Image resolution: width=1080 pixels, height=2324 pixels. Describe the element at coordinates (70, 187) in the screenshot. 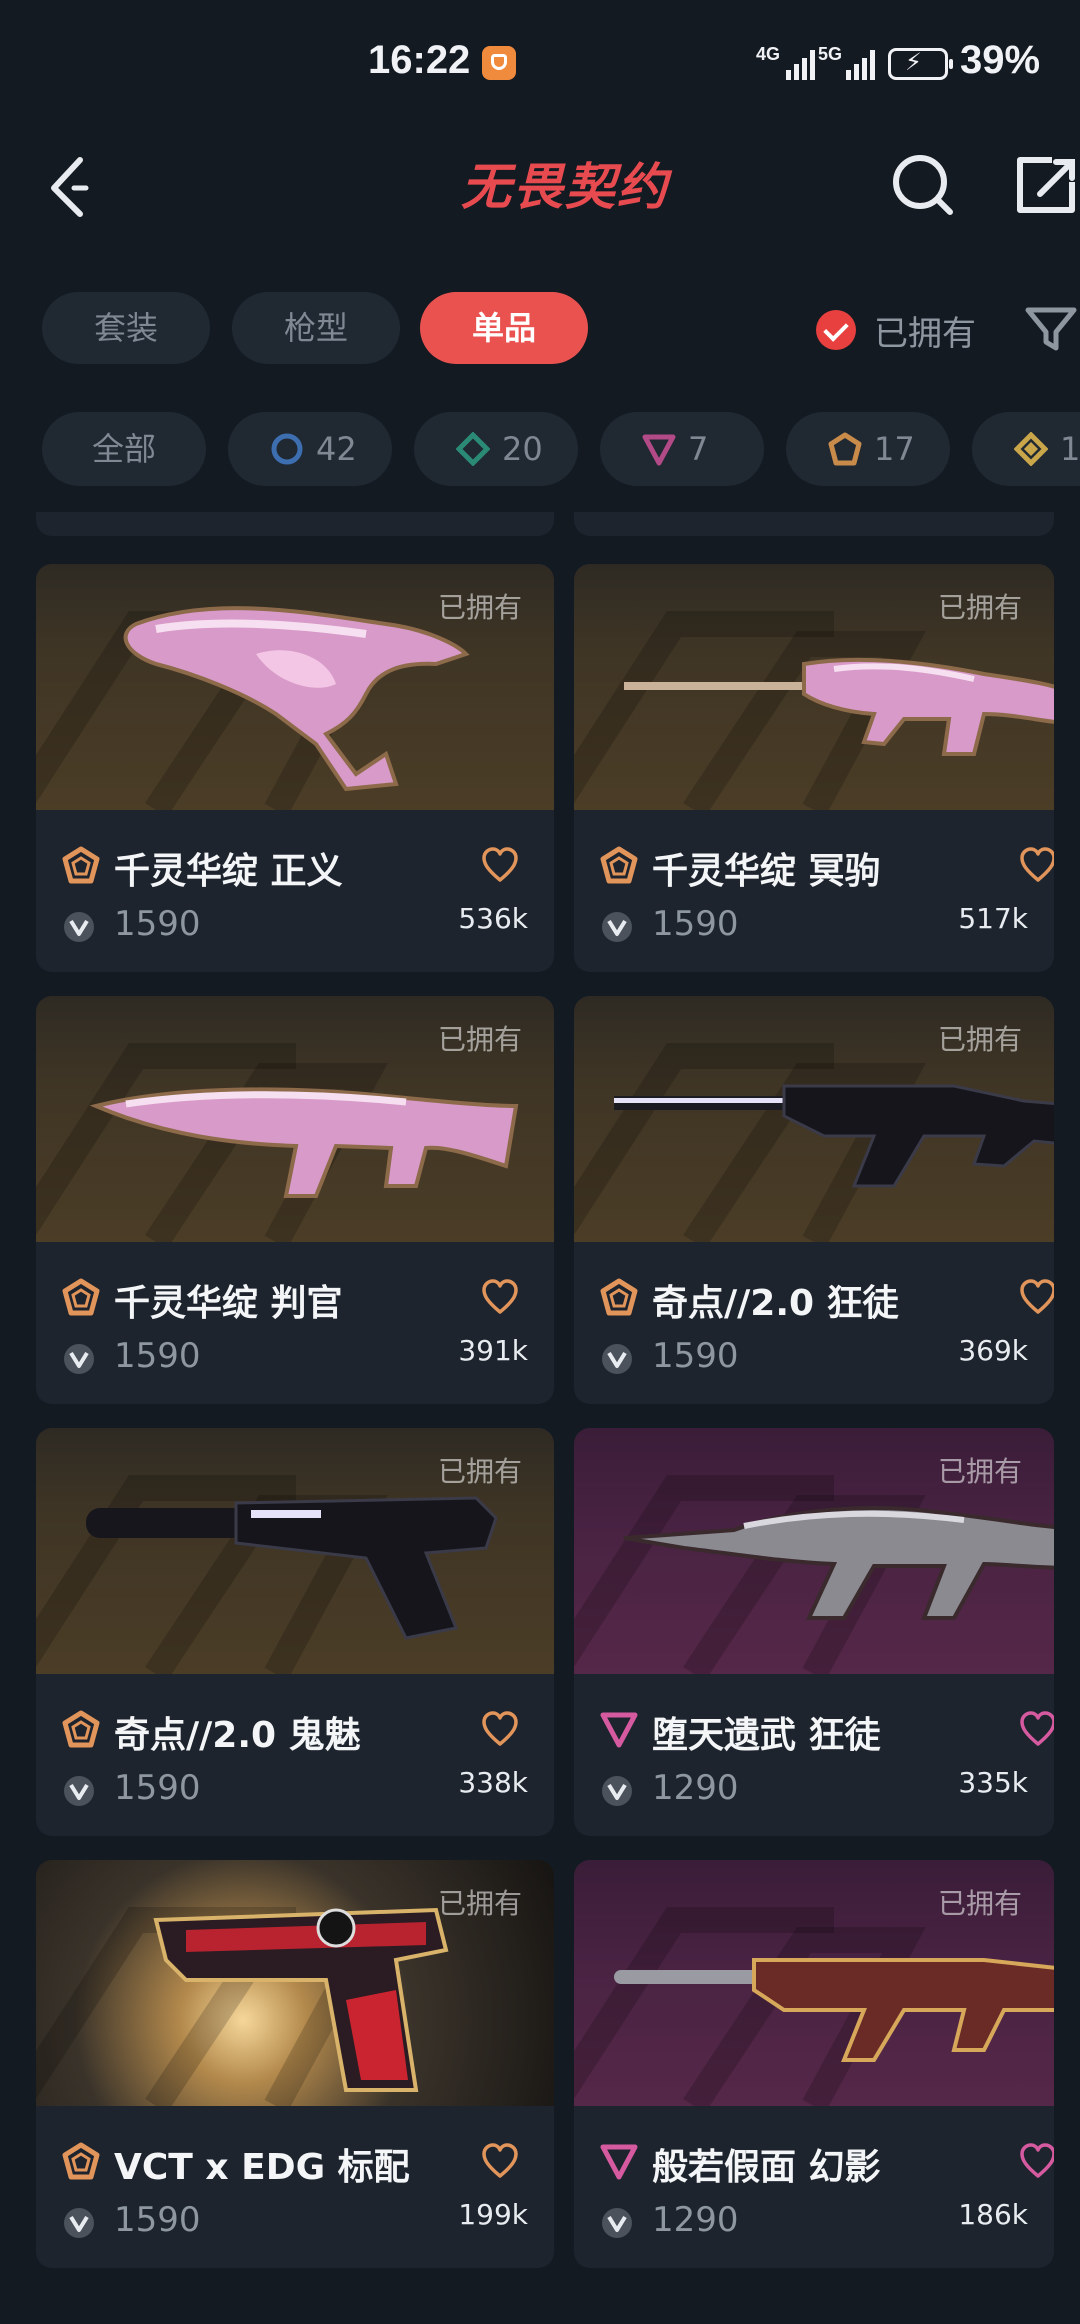

I see `chevron-left-icon` at that location.